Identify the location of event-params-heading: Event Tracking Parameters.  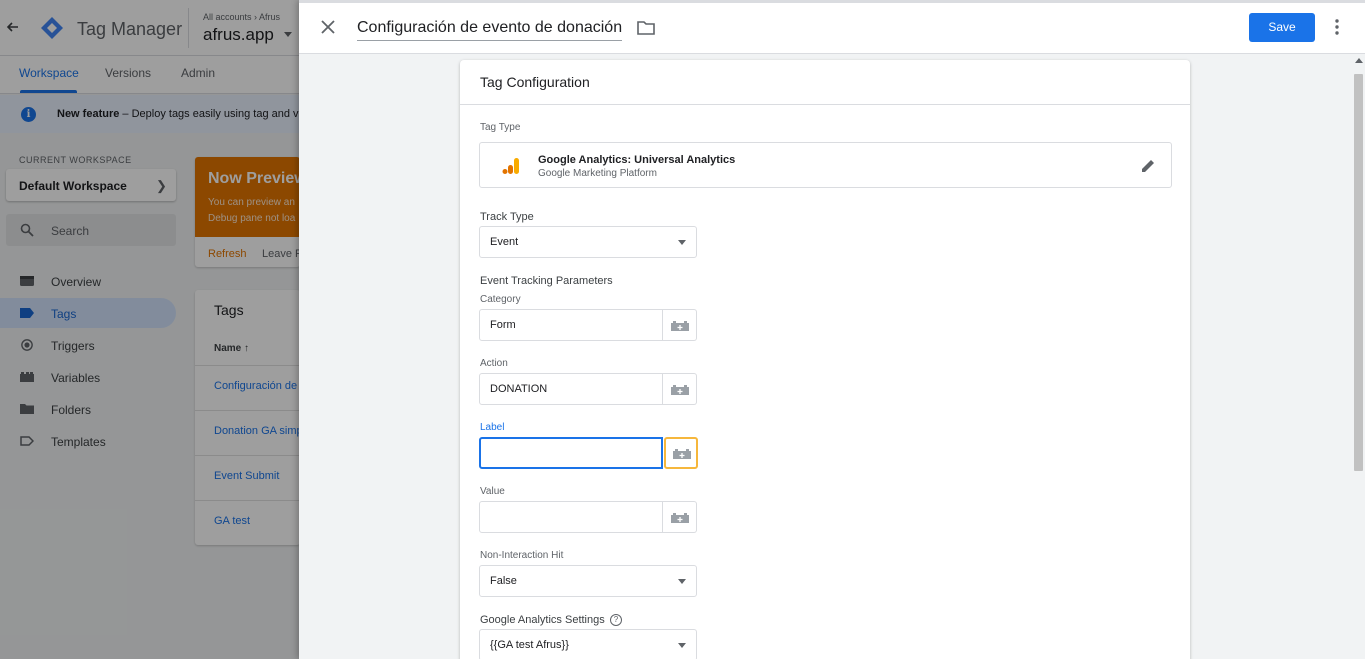
(546, 281).